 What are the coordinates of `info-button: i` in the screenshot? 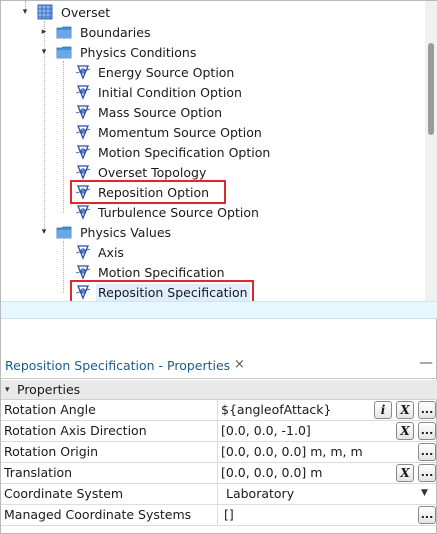 It's located at (383, 410).